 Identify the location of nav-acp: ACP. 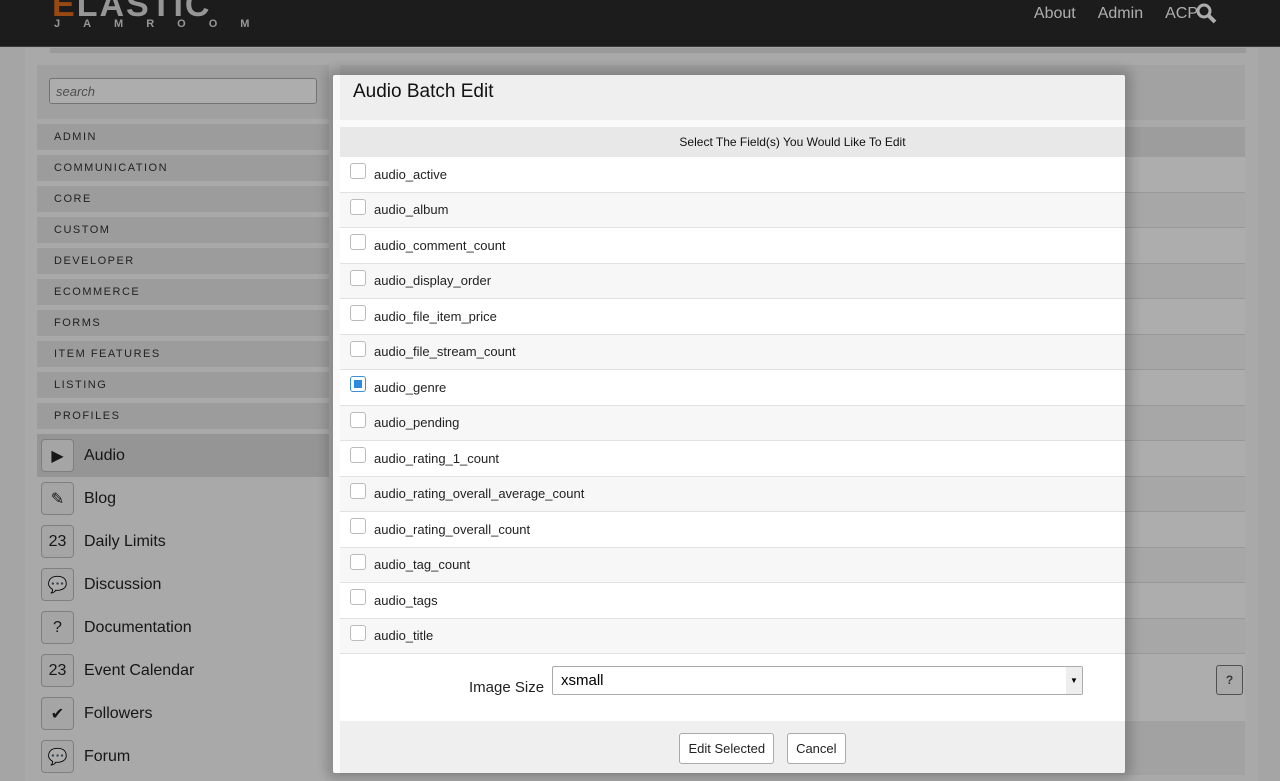
(1181, 14).